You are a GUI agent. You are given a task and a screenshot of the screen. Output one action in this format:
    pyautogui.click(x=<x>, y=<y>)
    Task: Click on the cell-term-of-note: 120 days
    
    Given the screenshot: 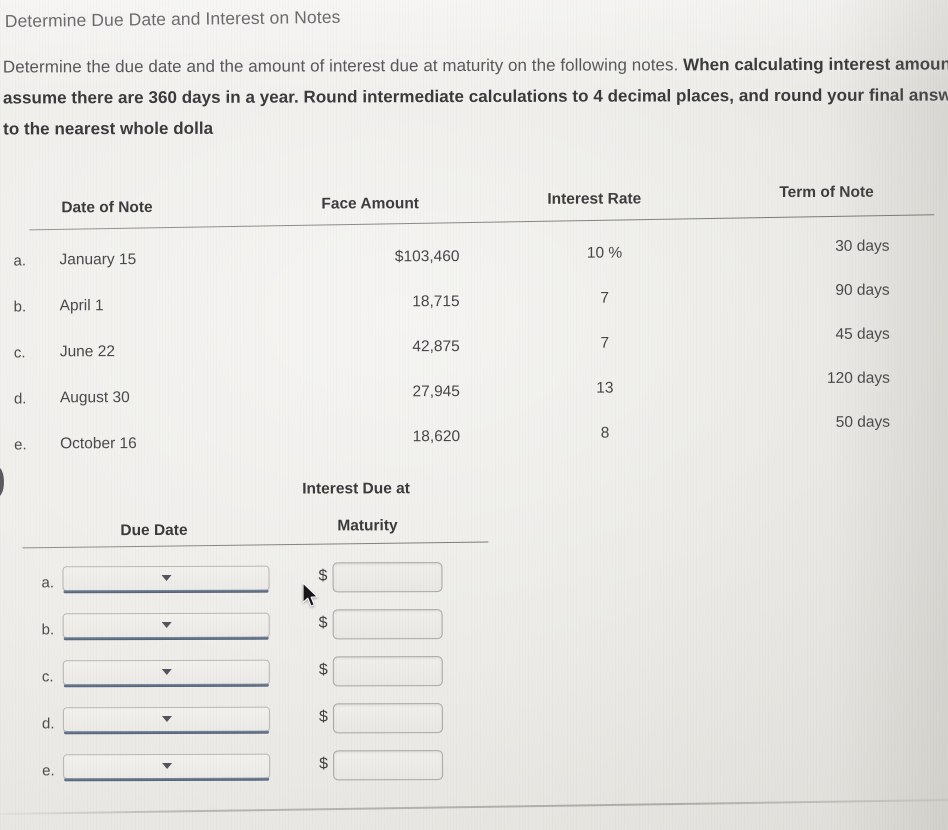 What is the action you would take?
    pyautogui.click(x=858, y=378)
    